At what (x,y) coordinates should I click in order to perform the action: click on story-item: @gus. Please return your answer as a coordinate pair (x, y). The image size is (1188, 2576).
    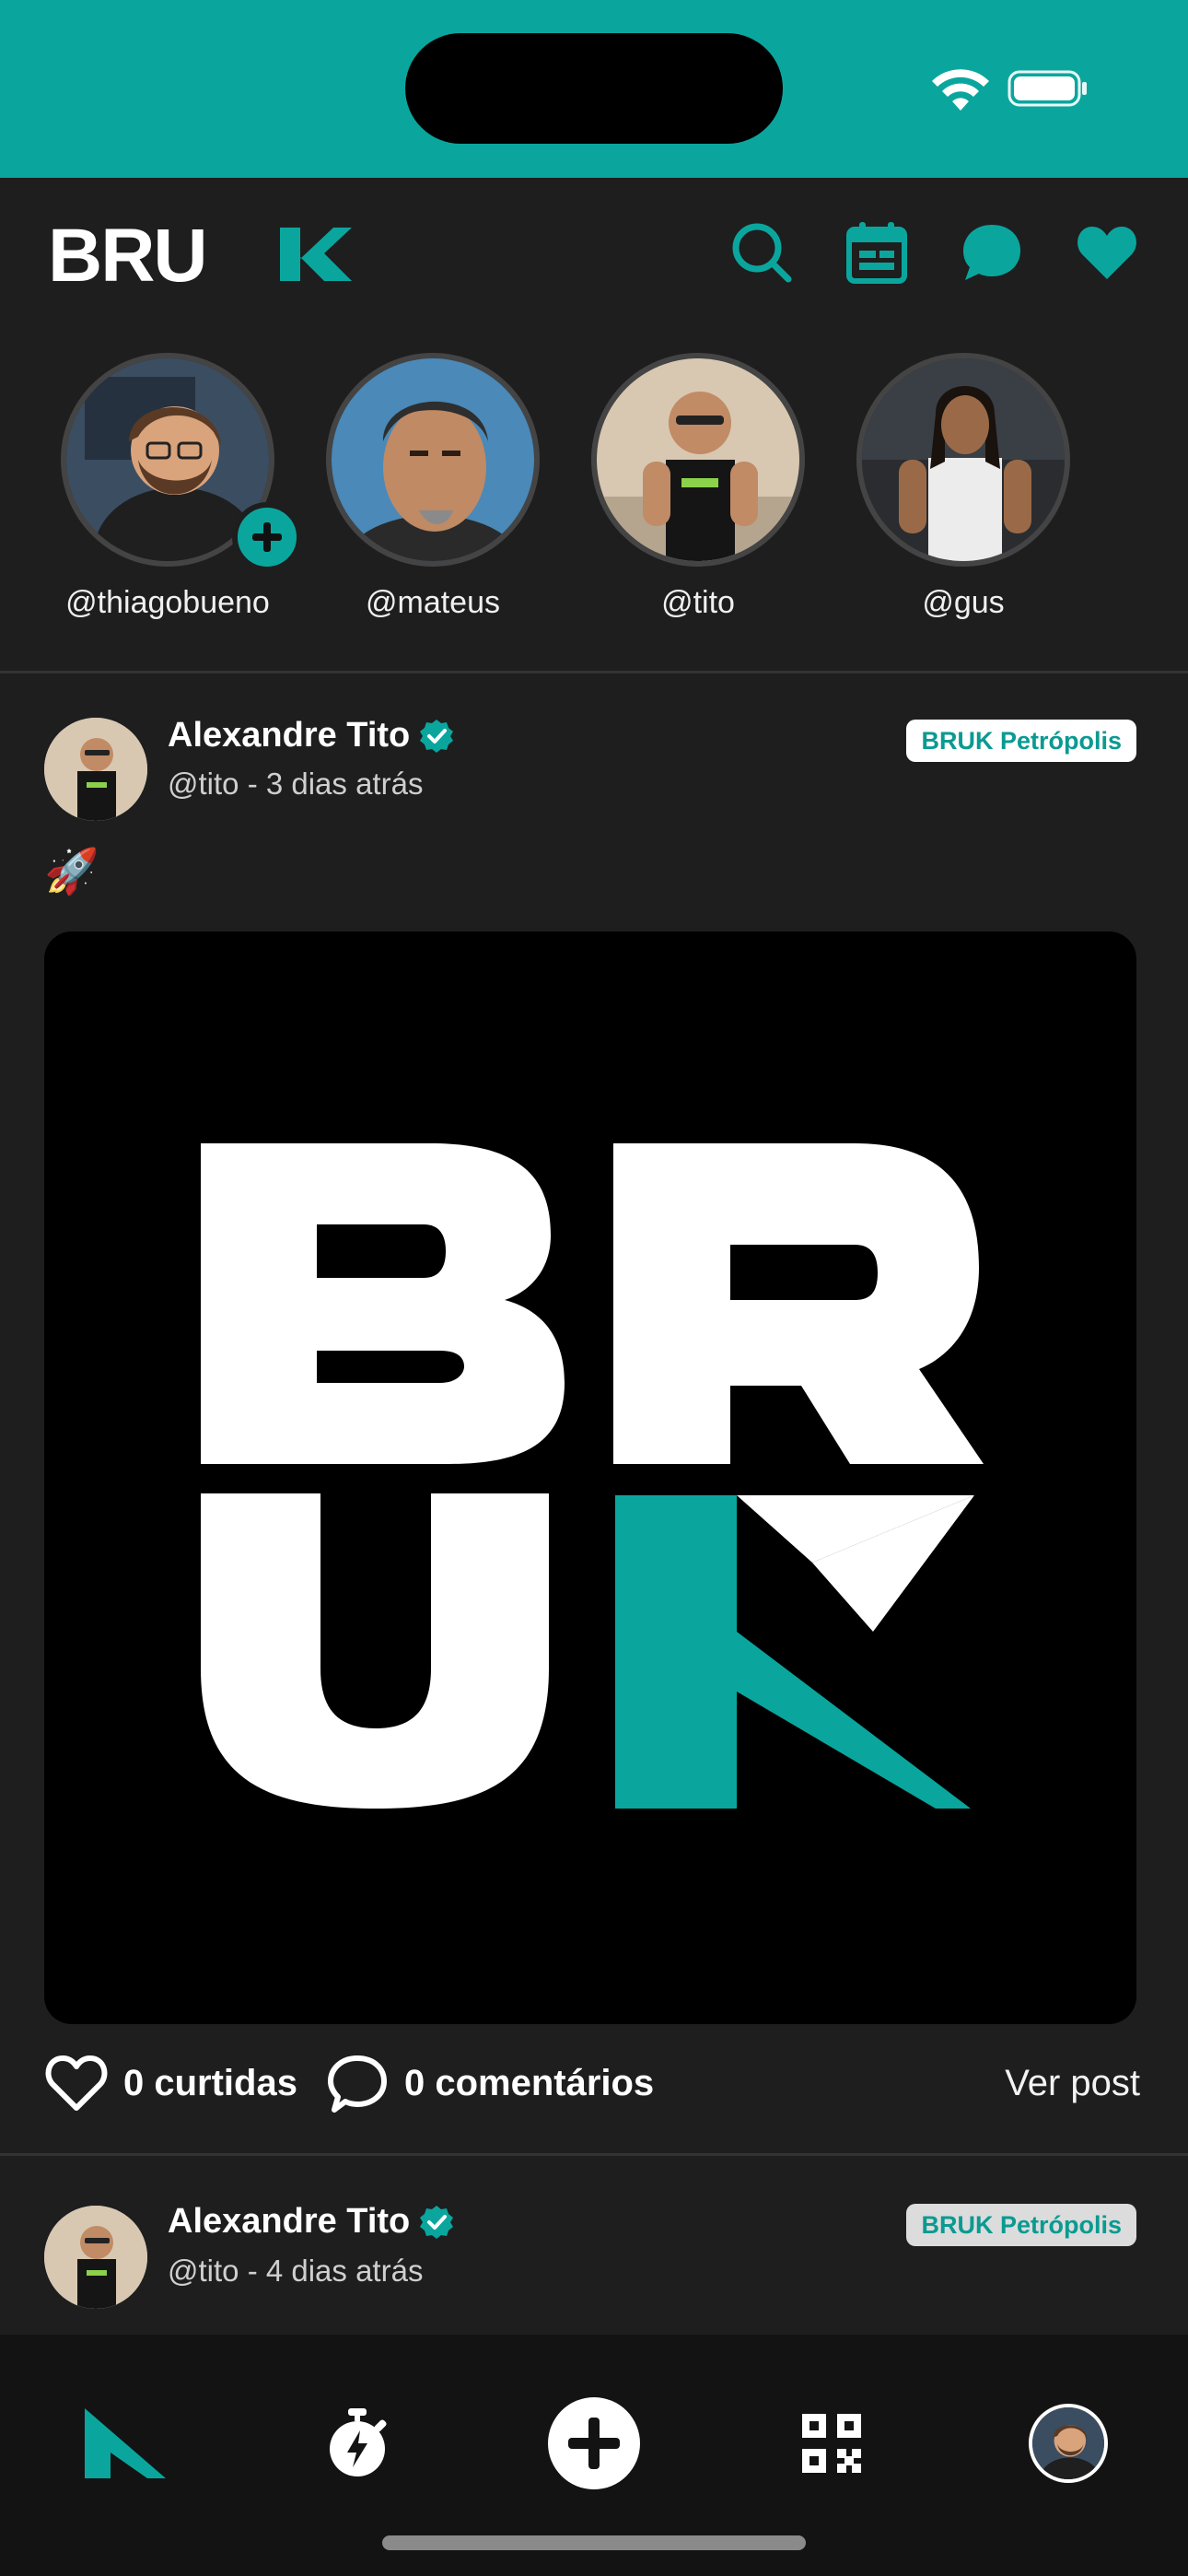
    Looking at the image, I should click on (938, 491).